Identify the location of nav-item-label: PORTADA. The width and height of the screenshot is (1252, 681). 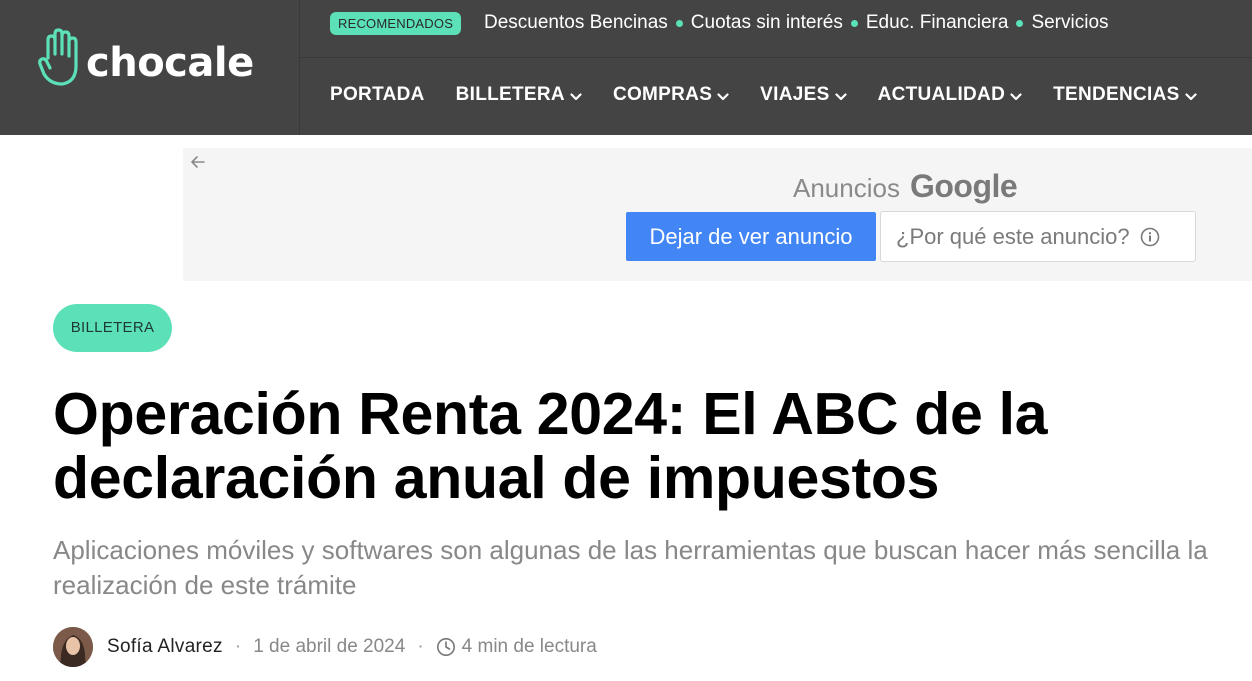
(377, 94).